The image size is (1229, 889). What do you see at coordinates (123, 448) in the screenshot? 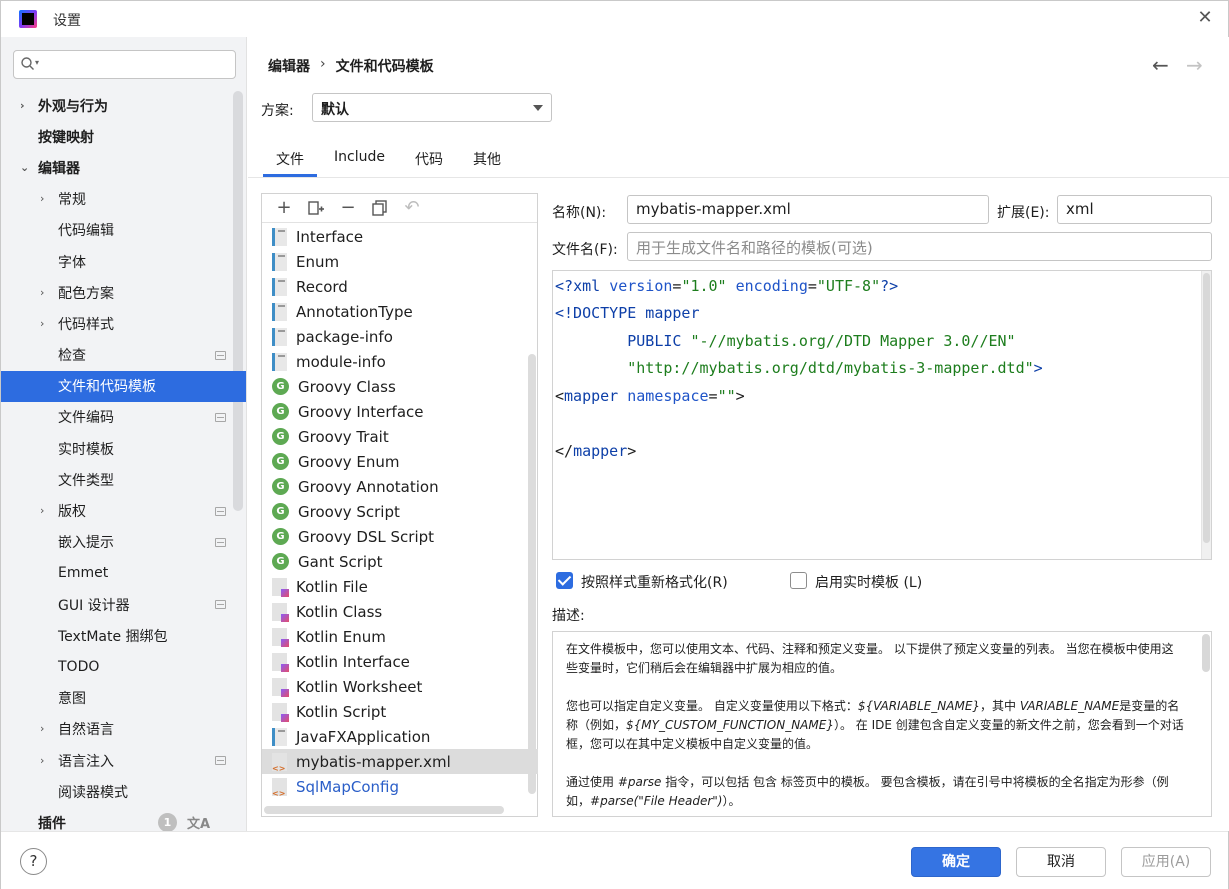
I see `sidebar-item: 实时模板` at bounding box center [123, 448].